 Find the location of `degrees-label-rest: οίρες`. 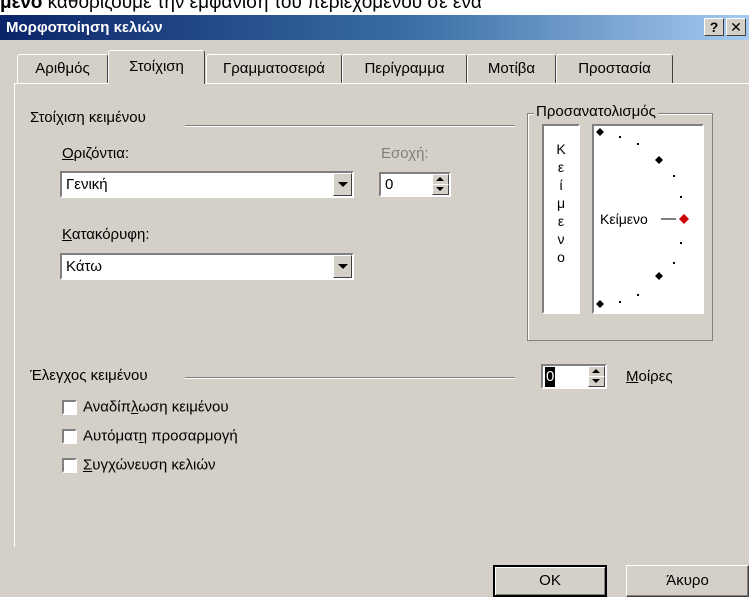

degrees-label-rest: οίρες is located at coordinates (655, 376).